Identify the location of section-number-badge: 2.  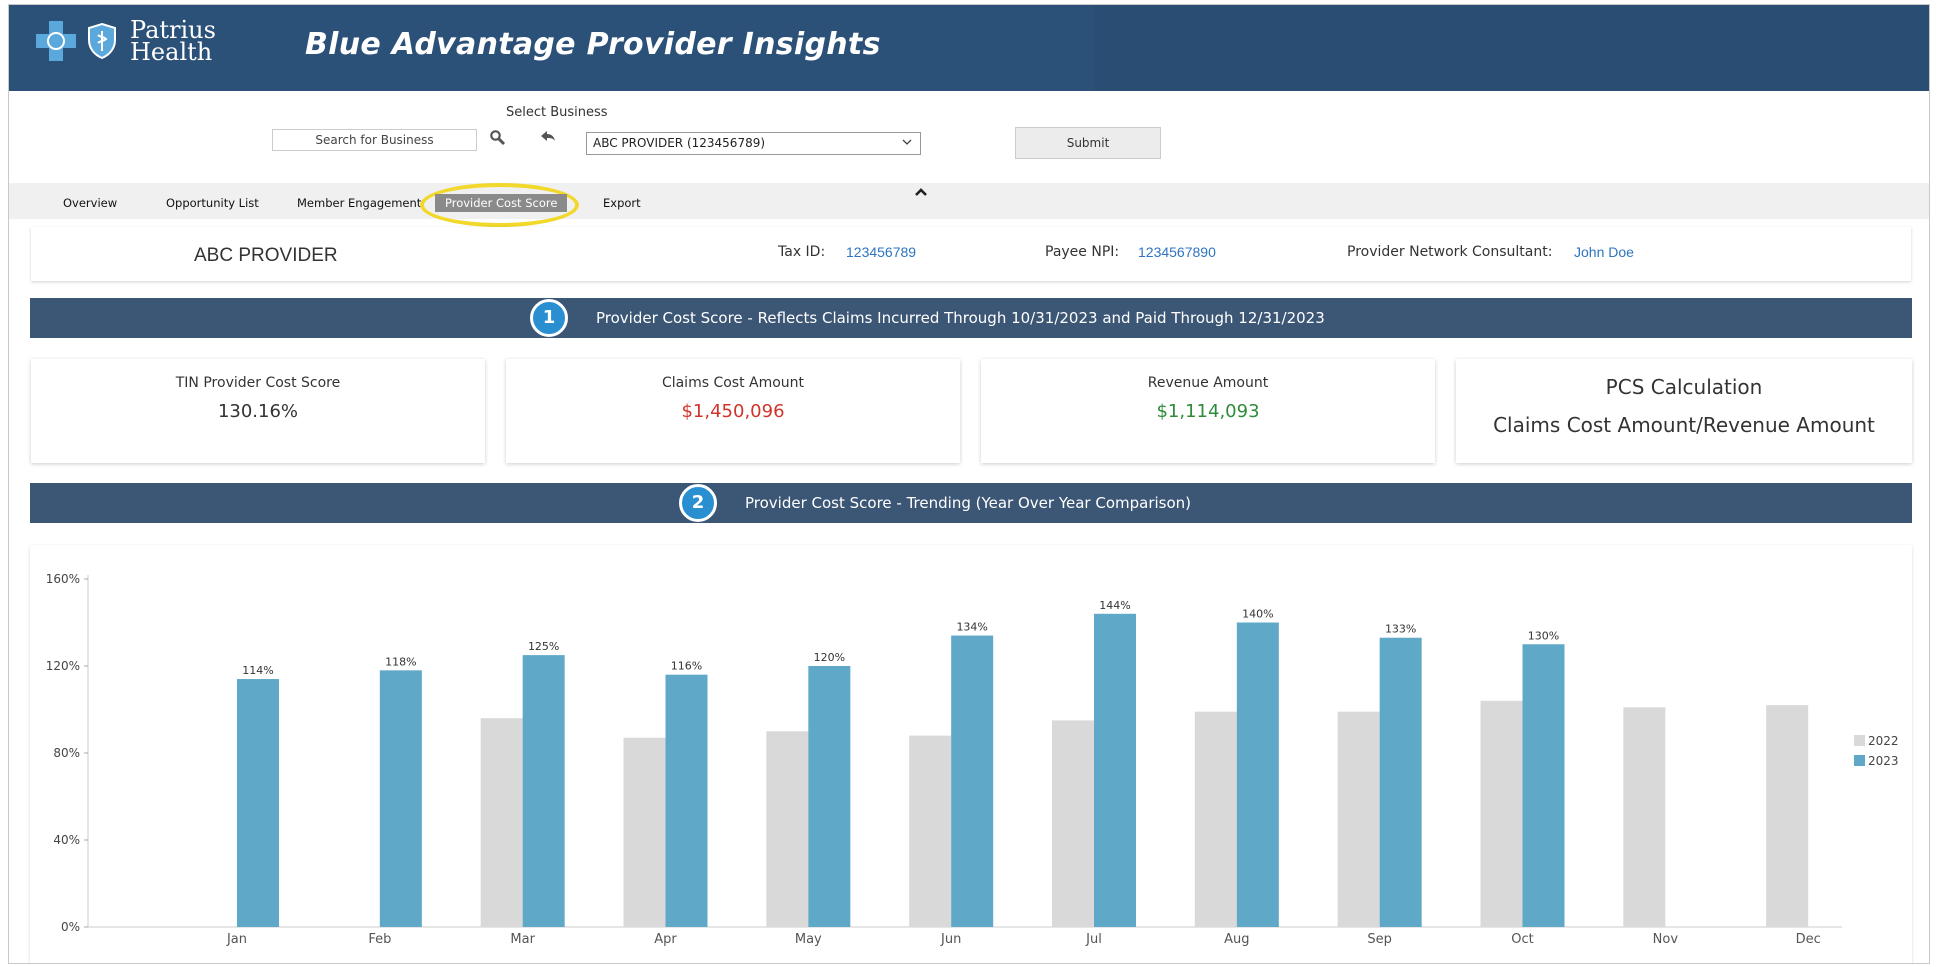
(698, 503).